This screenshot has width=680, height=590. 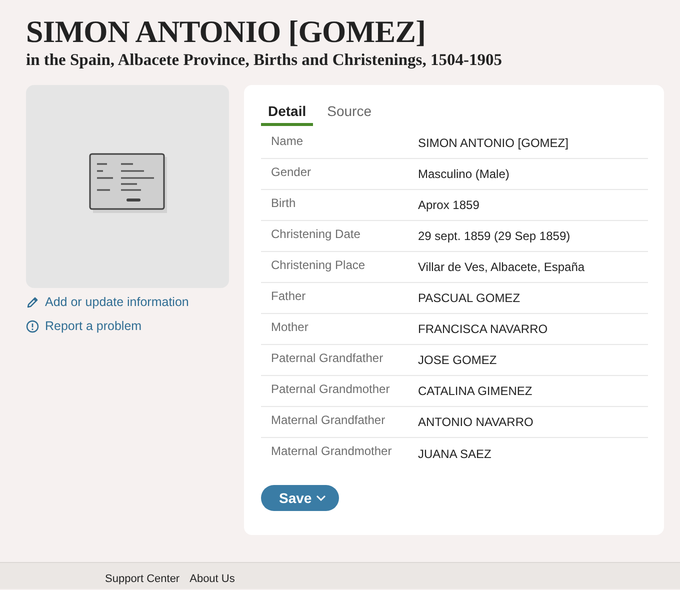 I want to click on record-title: SIMON ANTONIO [GOMEZ], so click(x=226, y=32).